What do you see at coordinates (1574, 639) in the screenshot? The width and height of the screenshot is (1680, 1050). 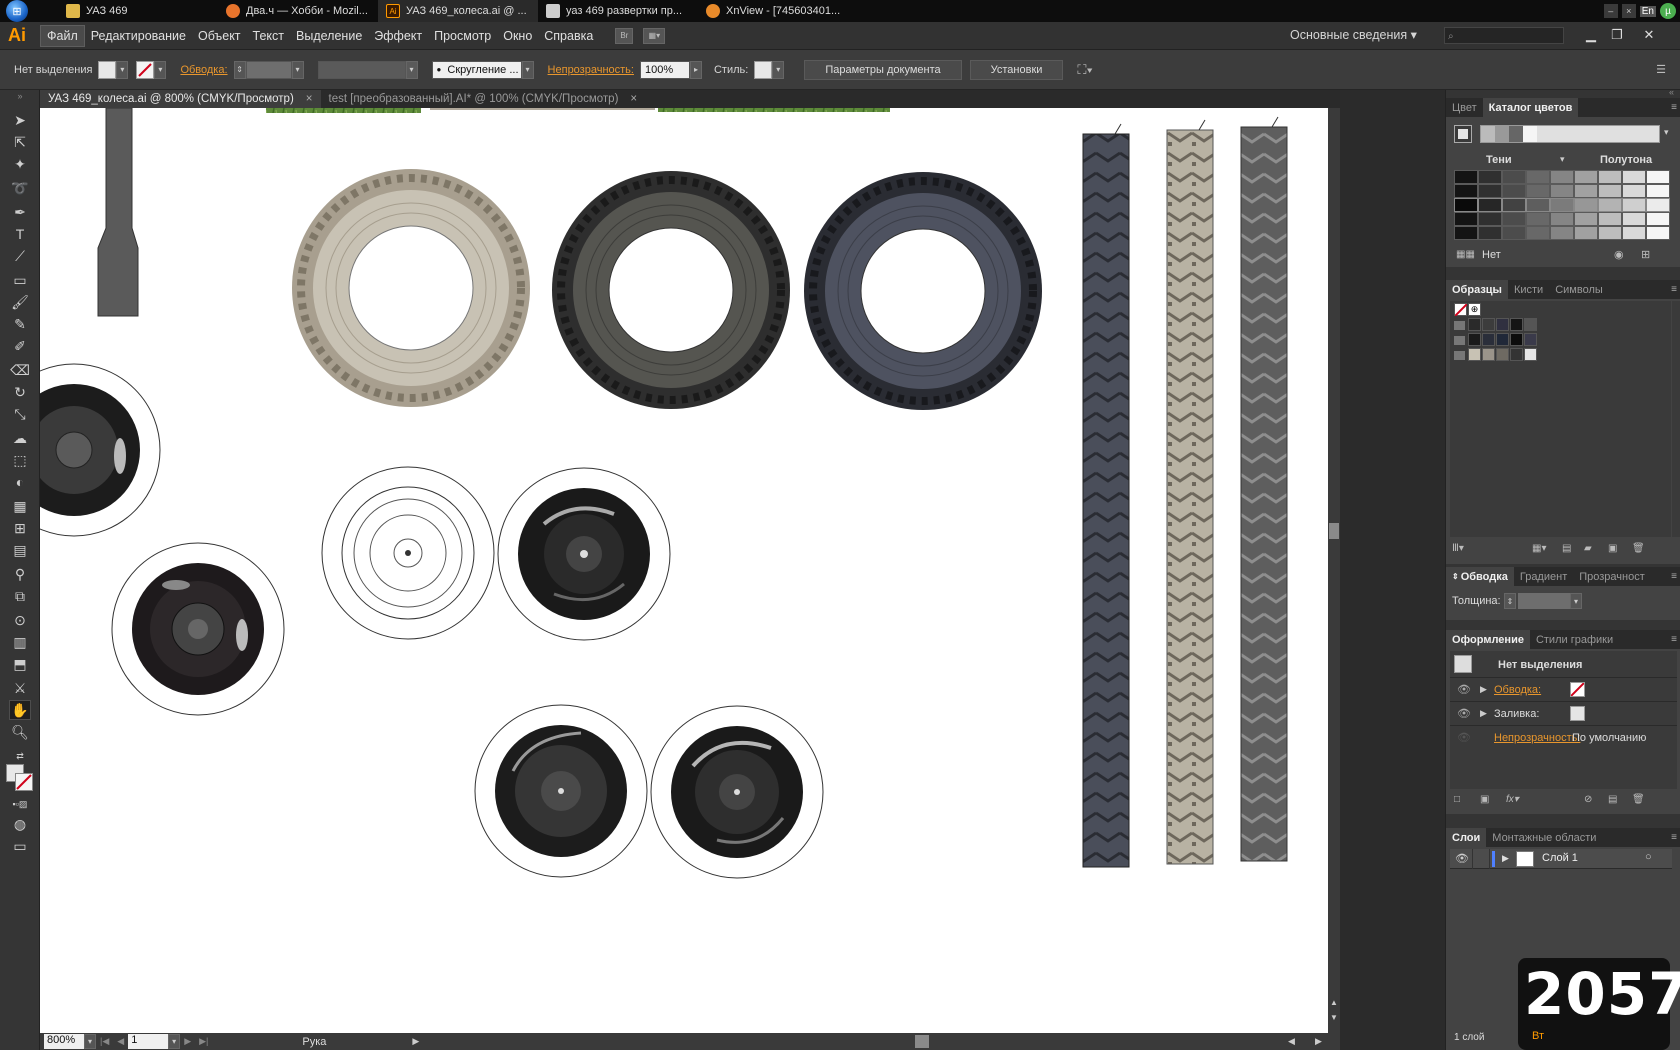 I see `tab-graphic-styles: Стили графики` at bounding box center [1574, 639].